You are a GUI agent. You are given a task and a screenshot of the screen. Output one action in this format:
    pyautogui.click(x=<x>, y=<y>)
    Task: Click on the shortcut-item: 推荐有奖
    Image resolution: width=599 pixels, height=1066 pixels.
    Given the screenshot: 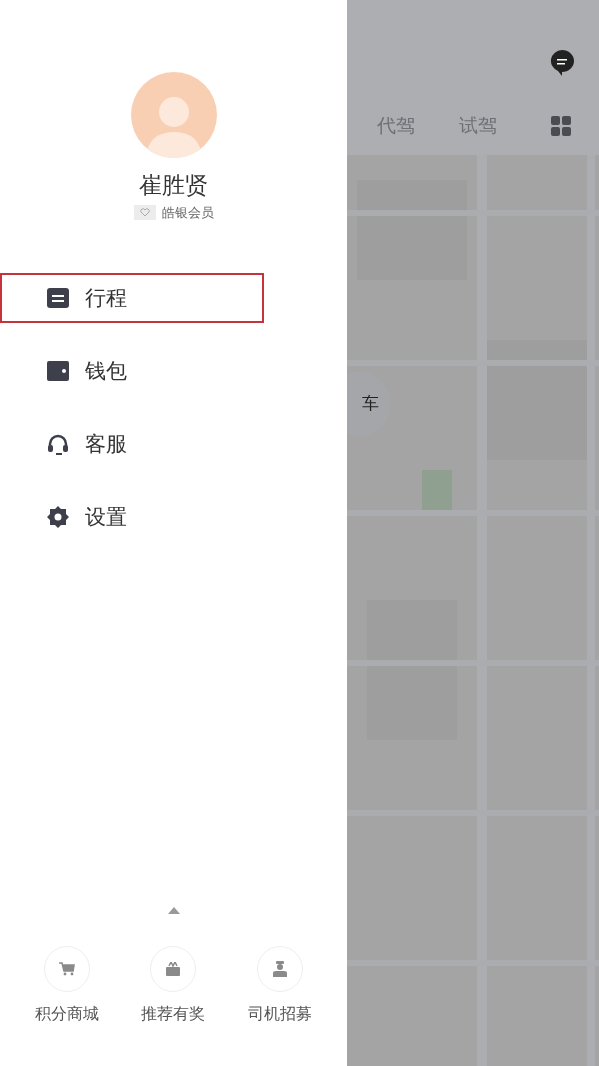 What is the action you would take?
    pyautogui.click(x=173, y=986)
    